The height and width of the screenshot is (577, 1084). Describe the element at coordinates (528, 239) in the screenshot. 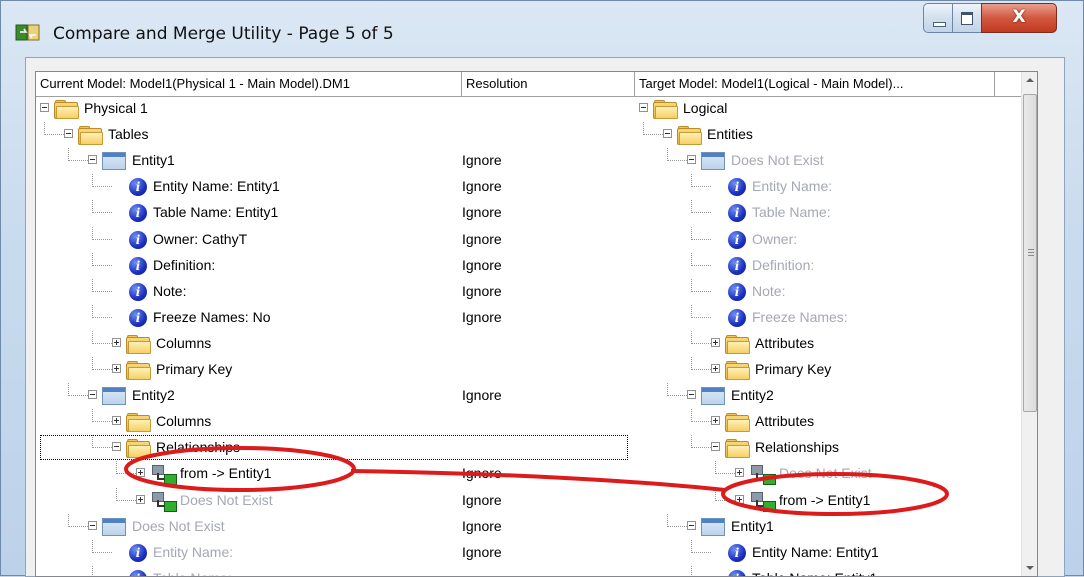

I see `table-row: i Owner: CathyT i Owner: Ignore` at that location.